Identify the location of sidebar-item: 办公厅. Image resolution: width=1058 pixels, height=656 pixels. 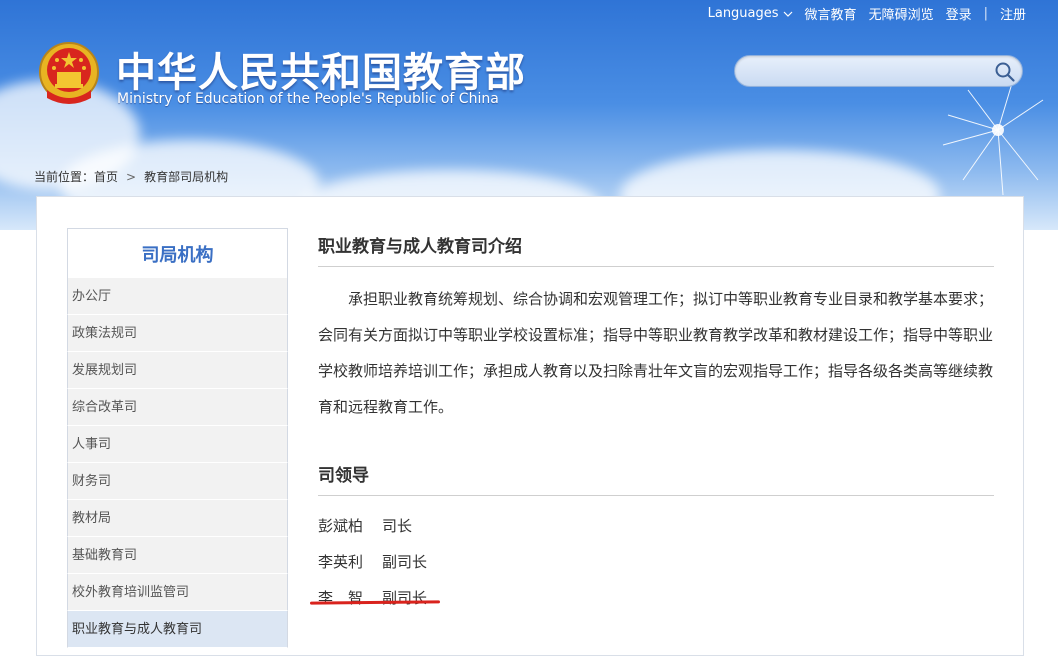
(177, 296).